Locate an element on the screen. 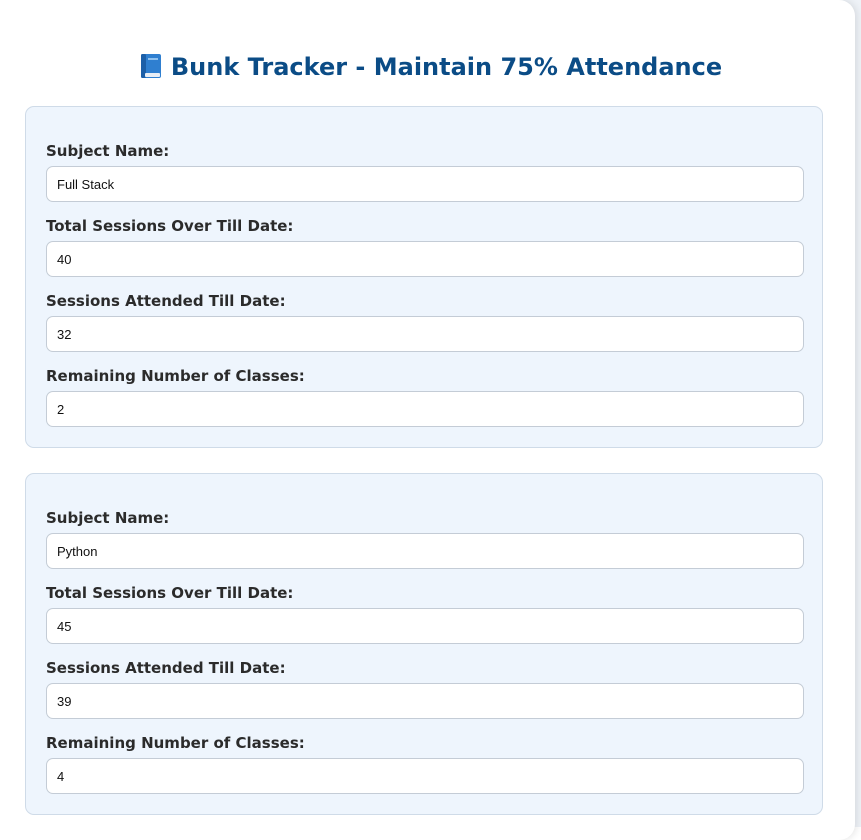  page-title-text: Bunk Tracker - Maintain 75% Attendance is located at coordinates (446, 67).